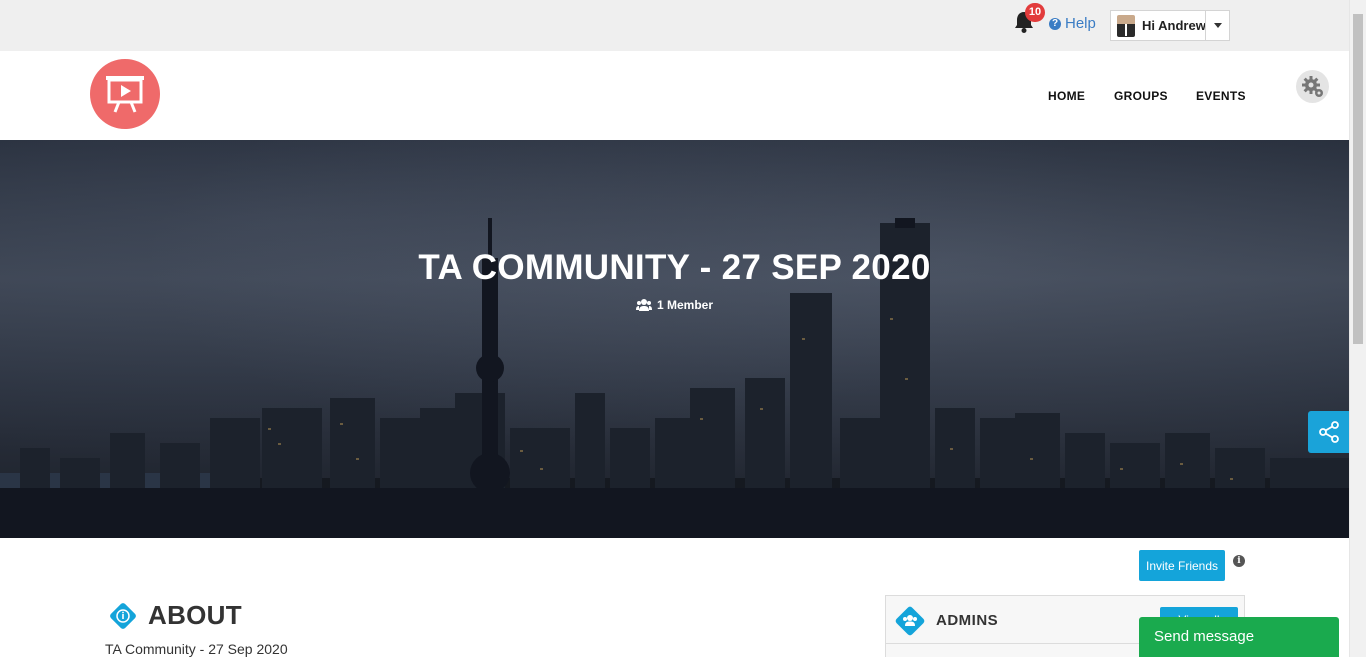 The image size is (1366, 657). I want to click on member-count: 1 Member, so click(674, 305).